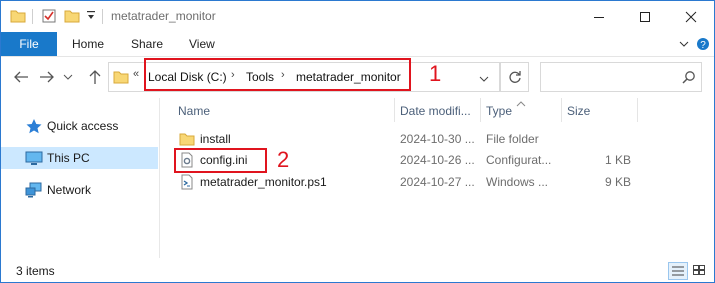  I want to click on details-view-icon, so click(678, 271).